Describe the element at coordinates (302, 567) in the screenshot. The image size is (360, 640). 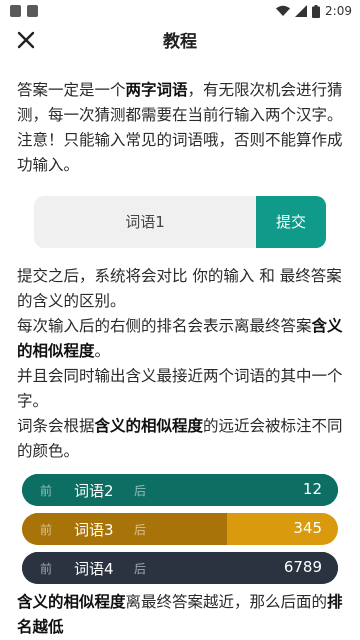
I see `rank-number: 6789` at that location.